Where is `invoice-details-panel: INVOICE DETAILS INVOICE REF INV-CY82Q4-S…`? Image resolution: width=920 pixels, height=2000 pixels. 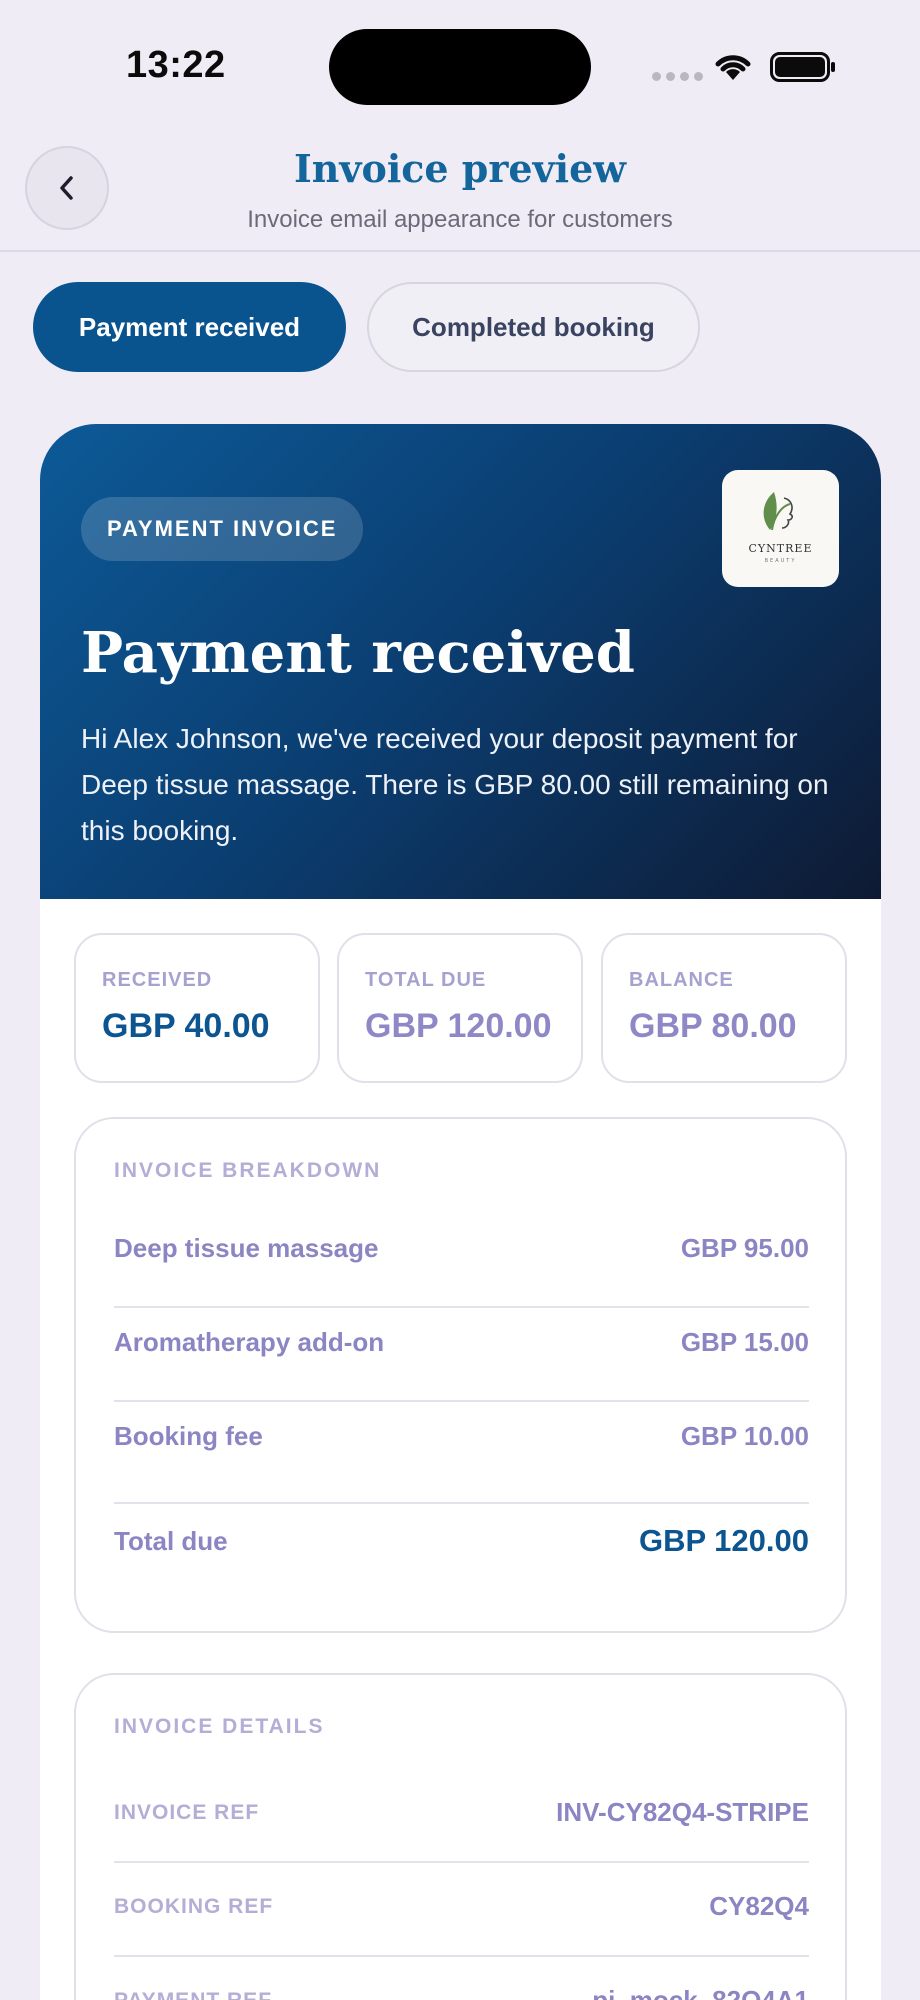
invoice-details-panel: INVOICE DETAILS INVOICE REF INV-CY82Q4-S… is located at coordinates (460, 1836).